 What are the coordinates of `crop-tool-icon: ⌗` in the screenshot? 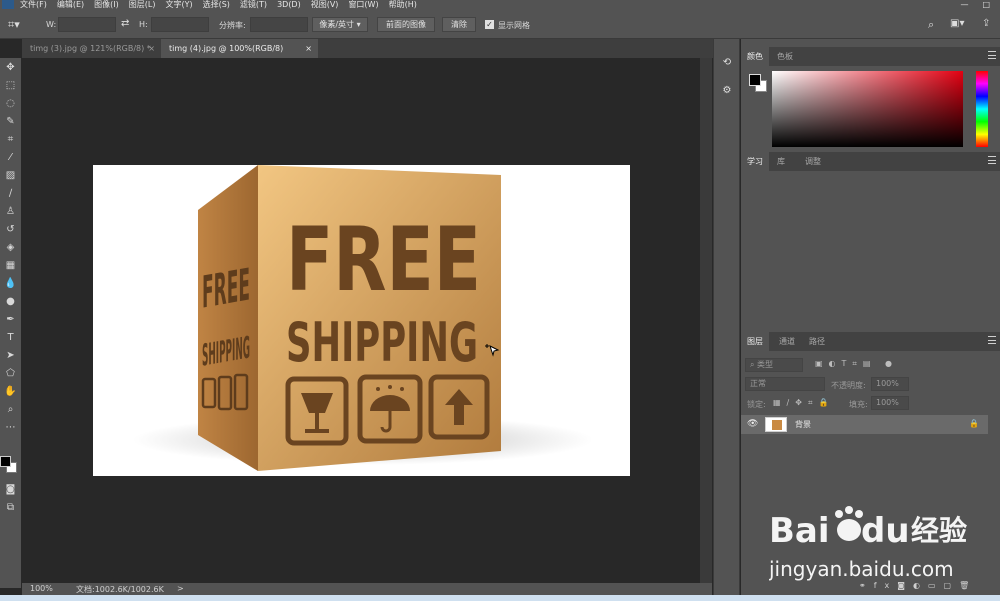 It's located at (10, 139).